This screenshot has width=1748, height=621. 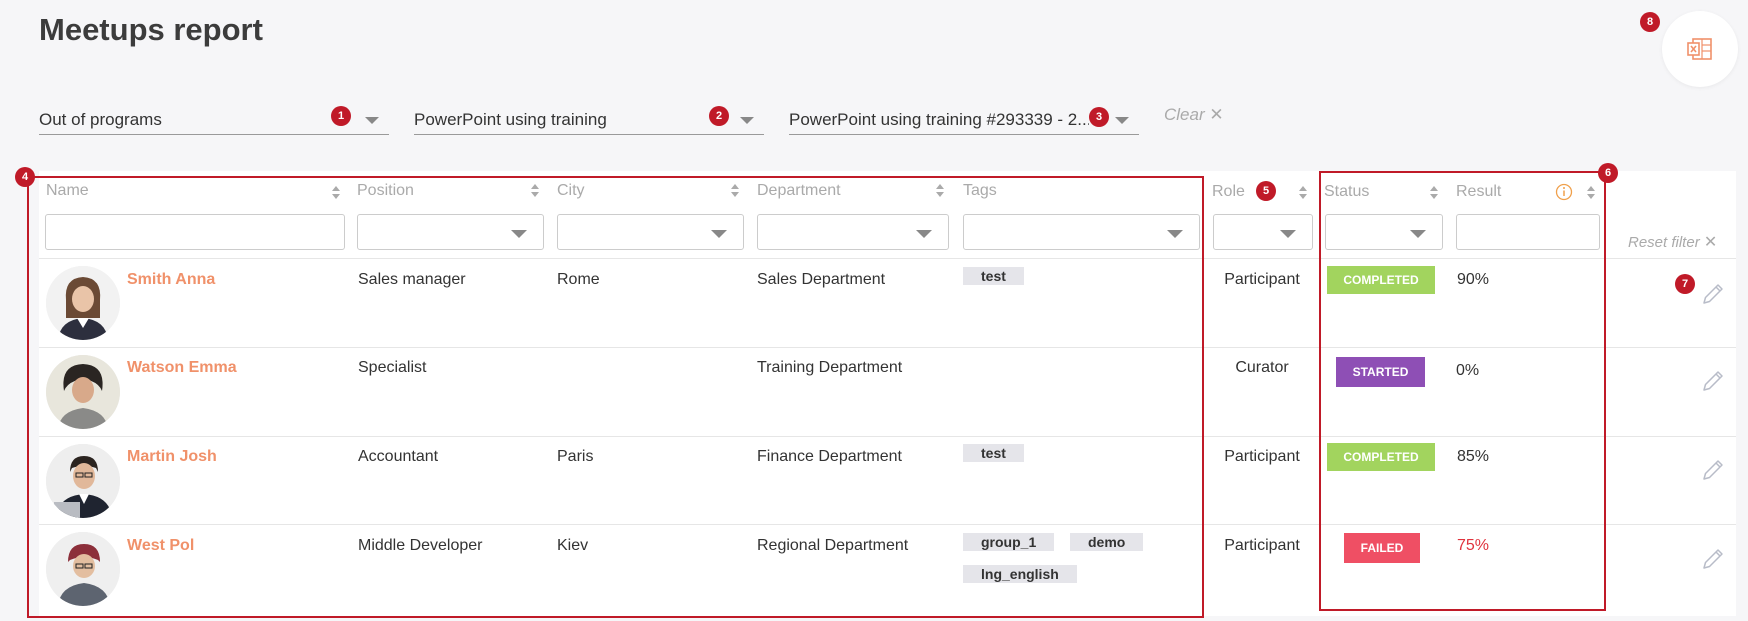 What do you see at coordinates (1263, 232) in the screenshot?
I see `role-filter-select` at bounding box center [1263, 232].